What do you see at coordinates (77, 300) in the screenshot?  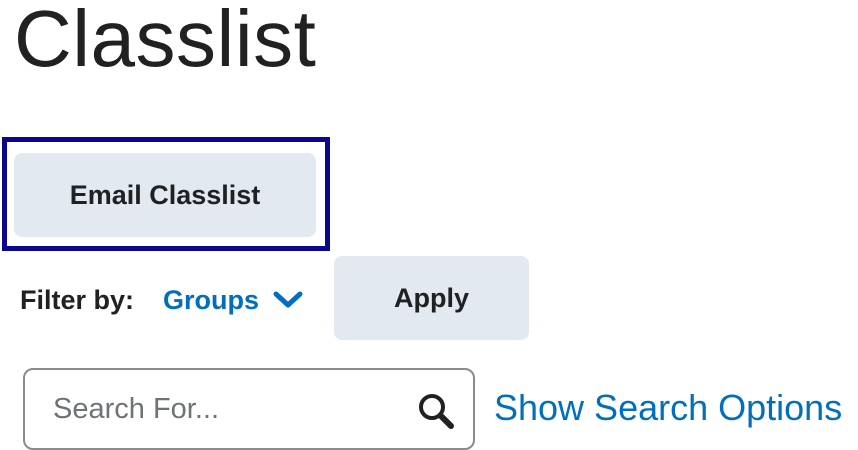 I see `filter-by-label: Filter by:` at bounding box center [77, 300].